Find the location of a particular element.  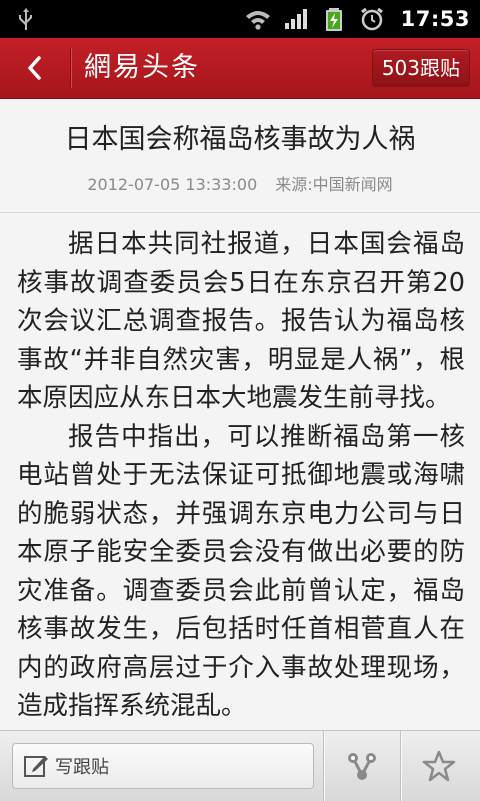

share-icon is located at coordinates (362, 766).